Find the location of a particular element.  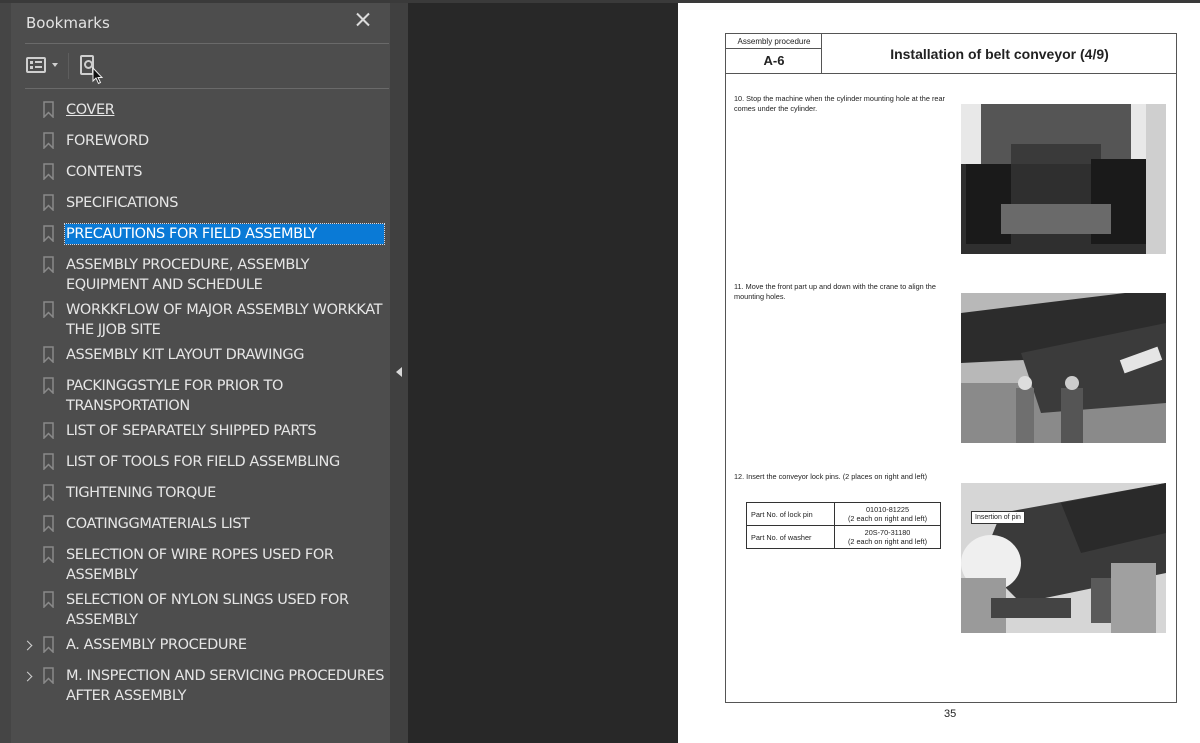

bookmark-label: TIGHTENING TORQUE is located at coordinates (141, 493).